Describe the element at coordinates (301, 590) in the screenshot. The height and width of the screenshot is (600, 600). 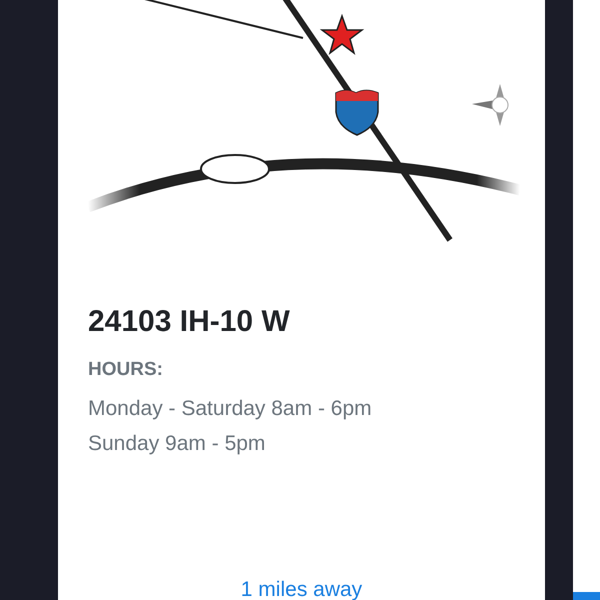
I see `distance-link: 1 miles away` at that location.